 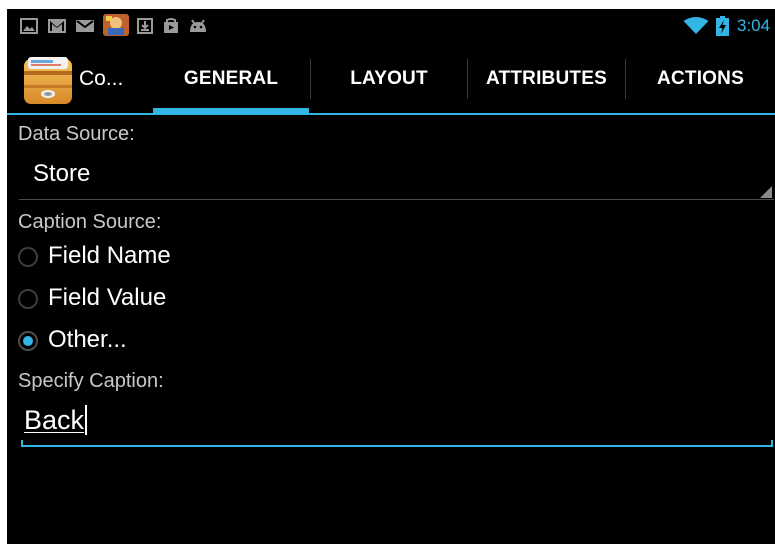 I want to click on radio-label: Field Name, so click(x=109, y=255).